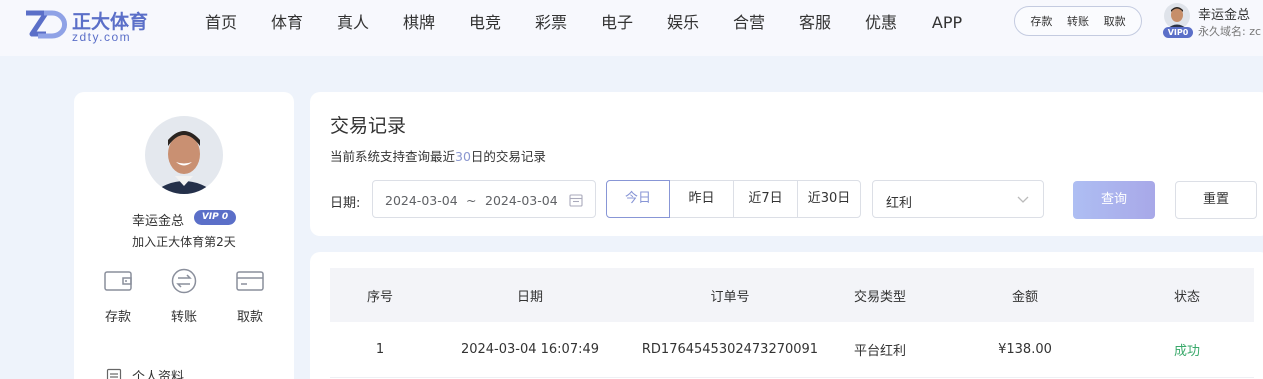 The width and height of the screenshot is (1263, 379). Describe the element at coordinates (958, 199) in the screenshot. I see `transaction-type-select: 红利` at that location.